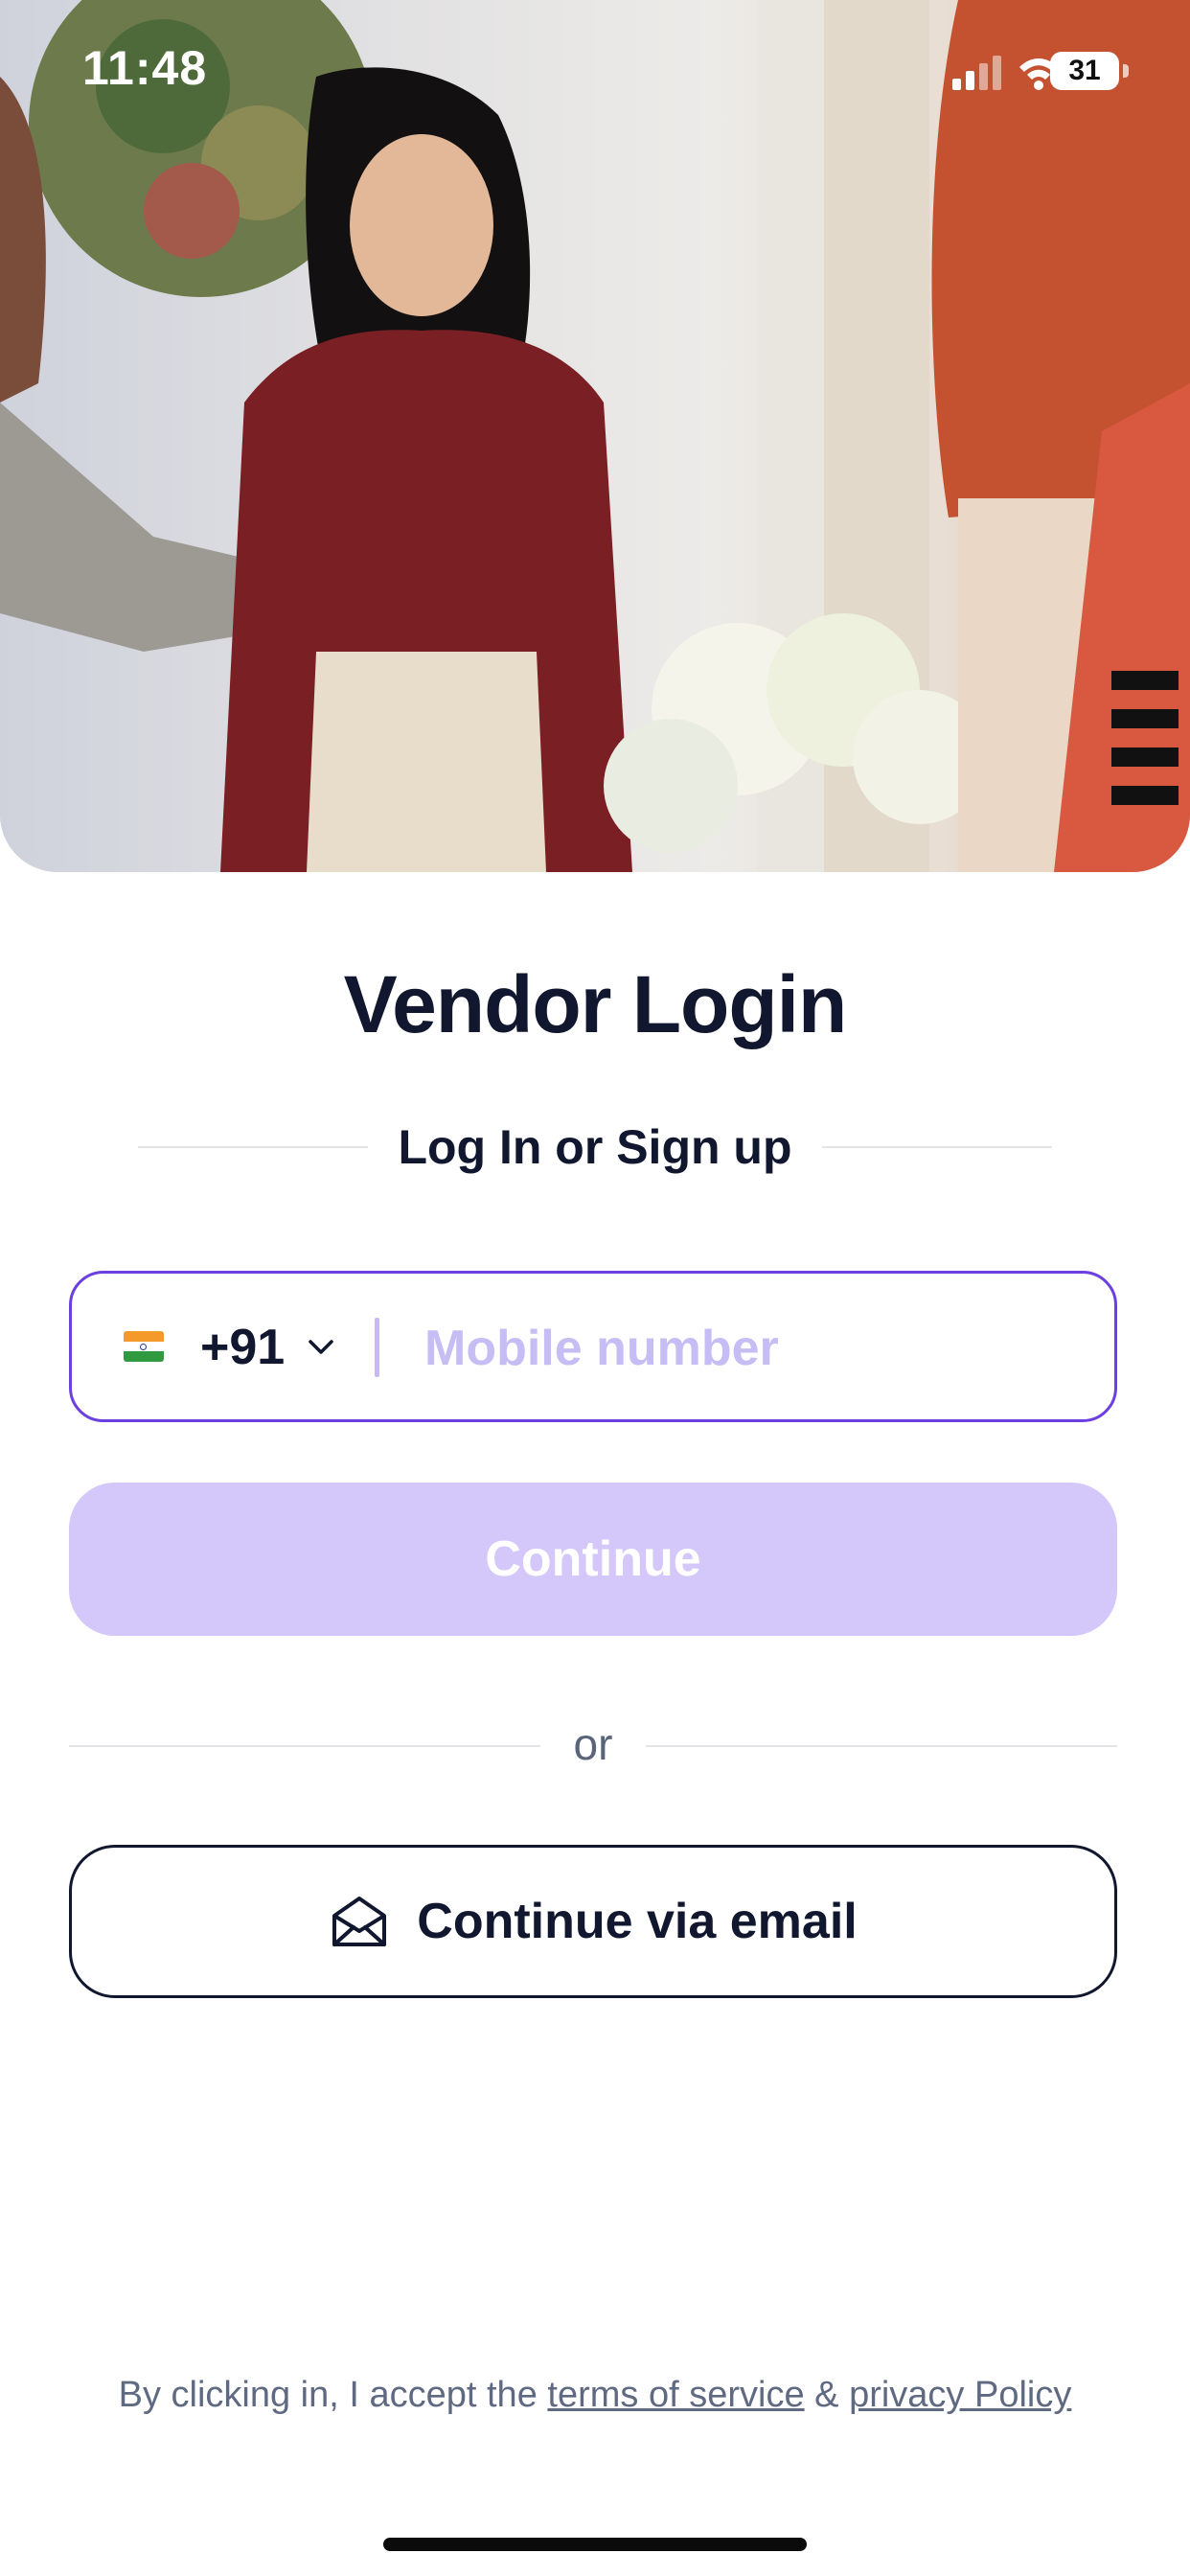 Image resolution: width=1190 pixels, height=2576 pixels. What do you see at coordinates (1126, 71) in the screenshot?
I see `battery-cap` at bounding box center [1126, 71].